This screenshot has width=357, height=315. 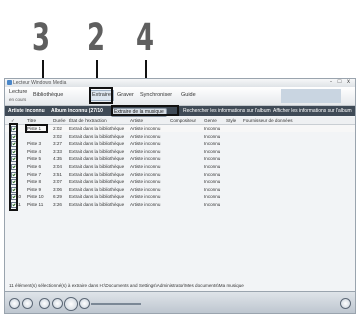 What do you see at coordinates (13, 167) in the screenshot?
I see `highlight-checkboxes` at bounding box center [13, 167].